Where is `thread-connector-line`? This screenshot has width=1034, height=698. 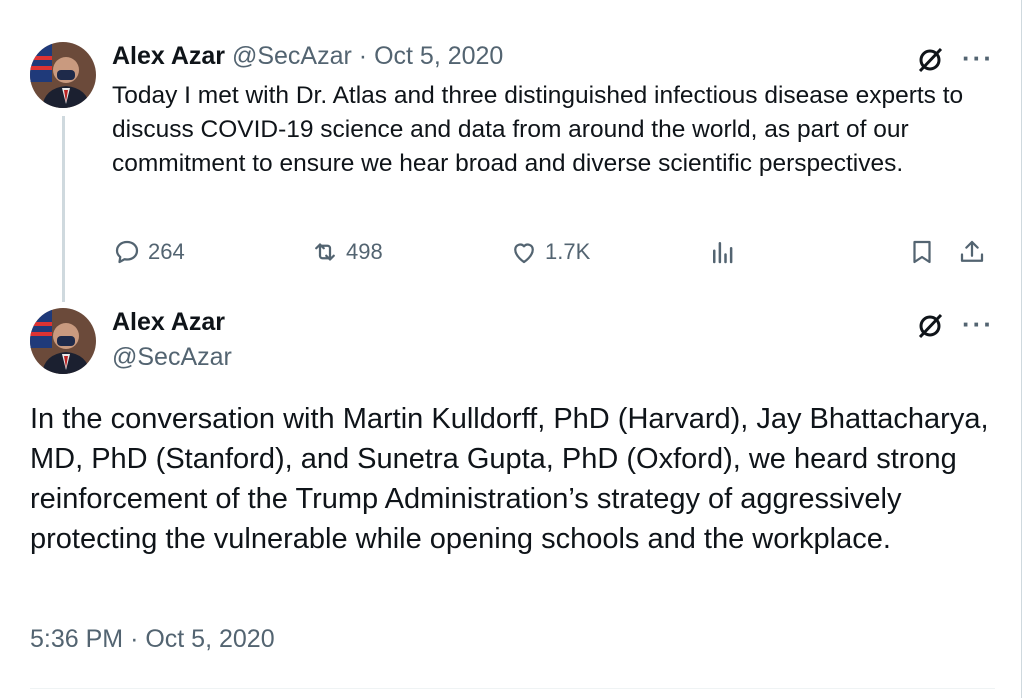
thread-connector-line is located at coordinates (63, 209).